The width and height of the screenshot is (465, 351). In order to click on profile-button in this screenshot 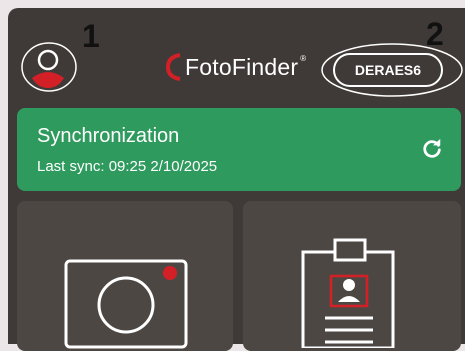, I will do `click(48, 66)`.